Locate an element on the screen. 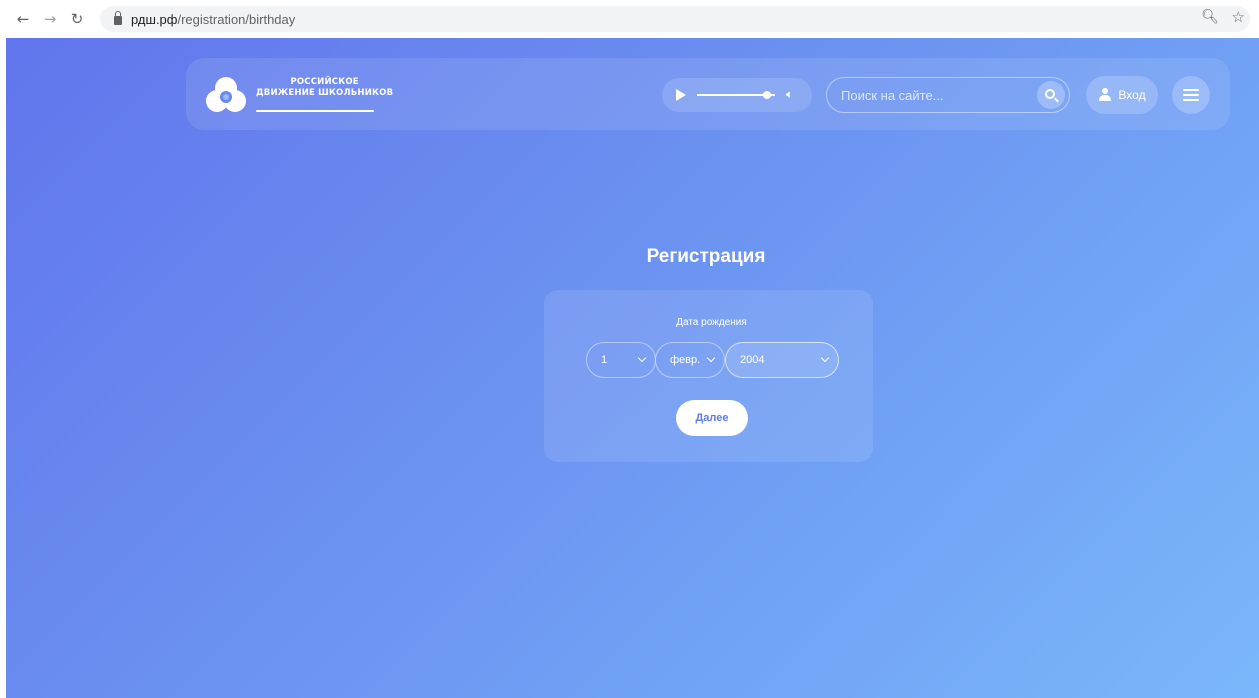 Image resolution: width=1259 pixels, height=698 pixels. site-header: РОССИЙСКОЕ ДВИЖЕНИЕ ШКОЛЬНИКОВ 🔈︎ Вход is located at coordinates (708, 94).